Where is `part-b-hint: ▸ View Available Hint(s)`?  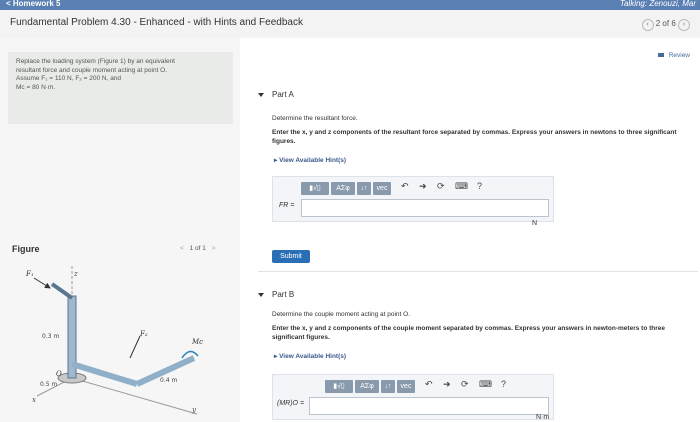
part-b-hint: ▸ View Available Hint(s) is located at coordinates (310, 356).